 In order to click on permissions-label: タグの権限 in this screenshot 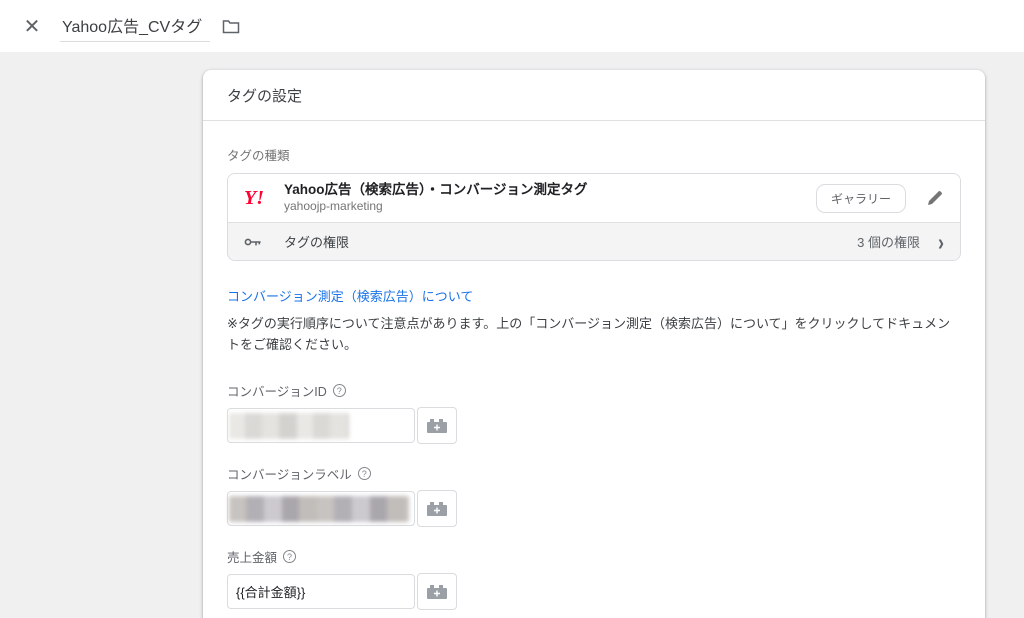, I will do `click(317, 242)`.